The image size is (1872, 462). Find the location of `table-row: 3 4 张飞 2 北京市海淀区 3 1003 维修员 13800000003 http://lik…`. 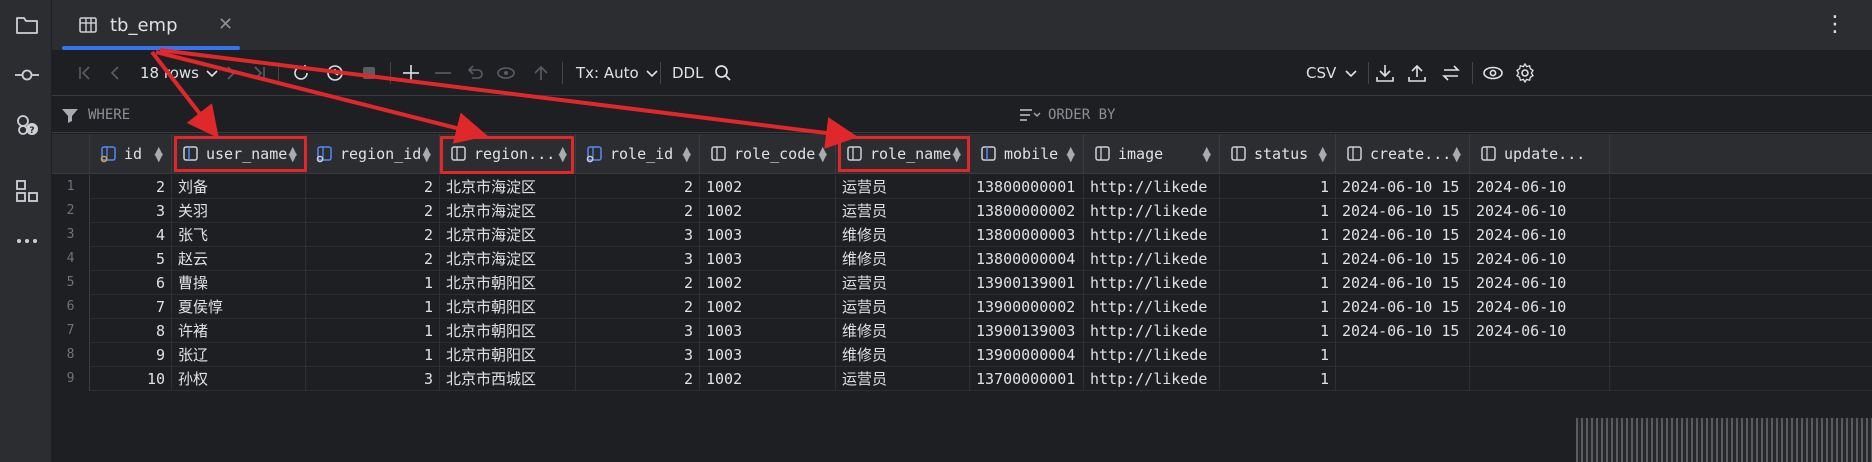

table-row: 3 4 张飞 2 北京市海淀区 3 1003 维修员 13800000003 http://lik… is located at coordinates (962, 235).